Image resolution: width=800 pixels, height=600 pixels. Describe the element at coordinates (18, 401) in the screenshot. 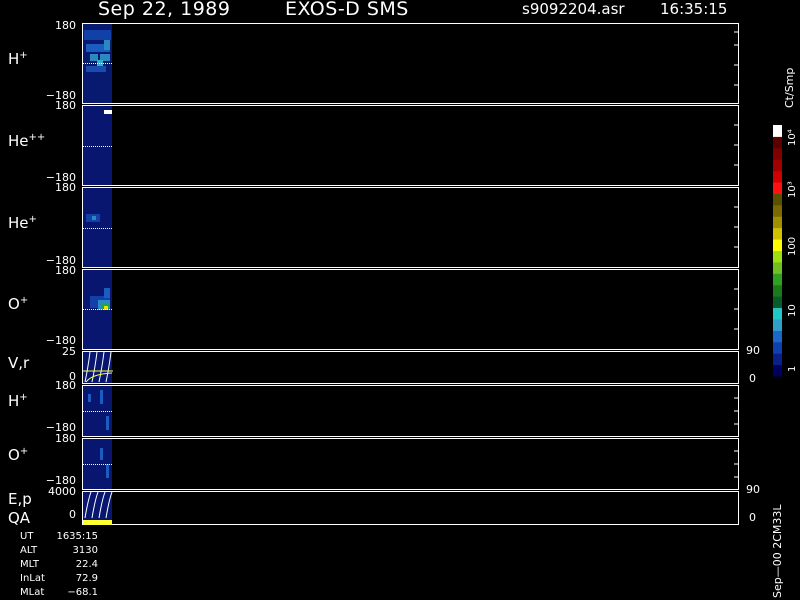

I see `panel-label-hplus-bot: H+` at that location.